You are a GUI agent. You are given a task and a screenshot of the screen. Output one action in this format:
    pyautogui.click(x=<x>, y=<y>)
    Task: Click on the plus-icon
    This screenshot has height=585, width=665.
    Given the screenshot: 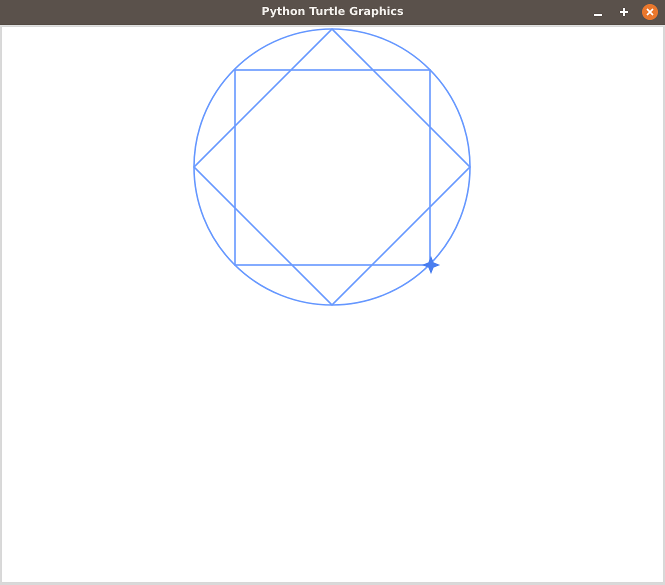 What is the action you would take?
    pyautogui.click(x=624, y=12)
    